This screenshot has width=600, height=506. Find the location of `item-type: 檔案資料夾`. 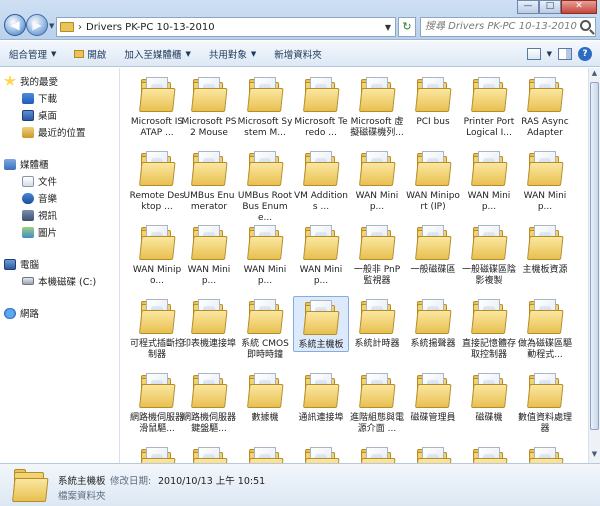

item-type: 檔案資料夾 is located at coordinates (82, 496).